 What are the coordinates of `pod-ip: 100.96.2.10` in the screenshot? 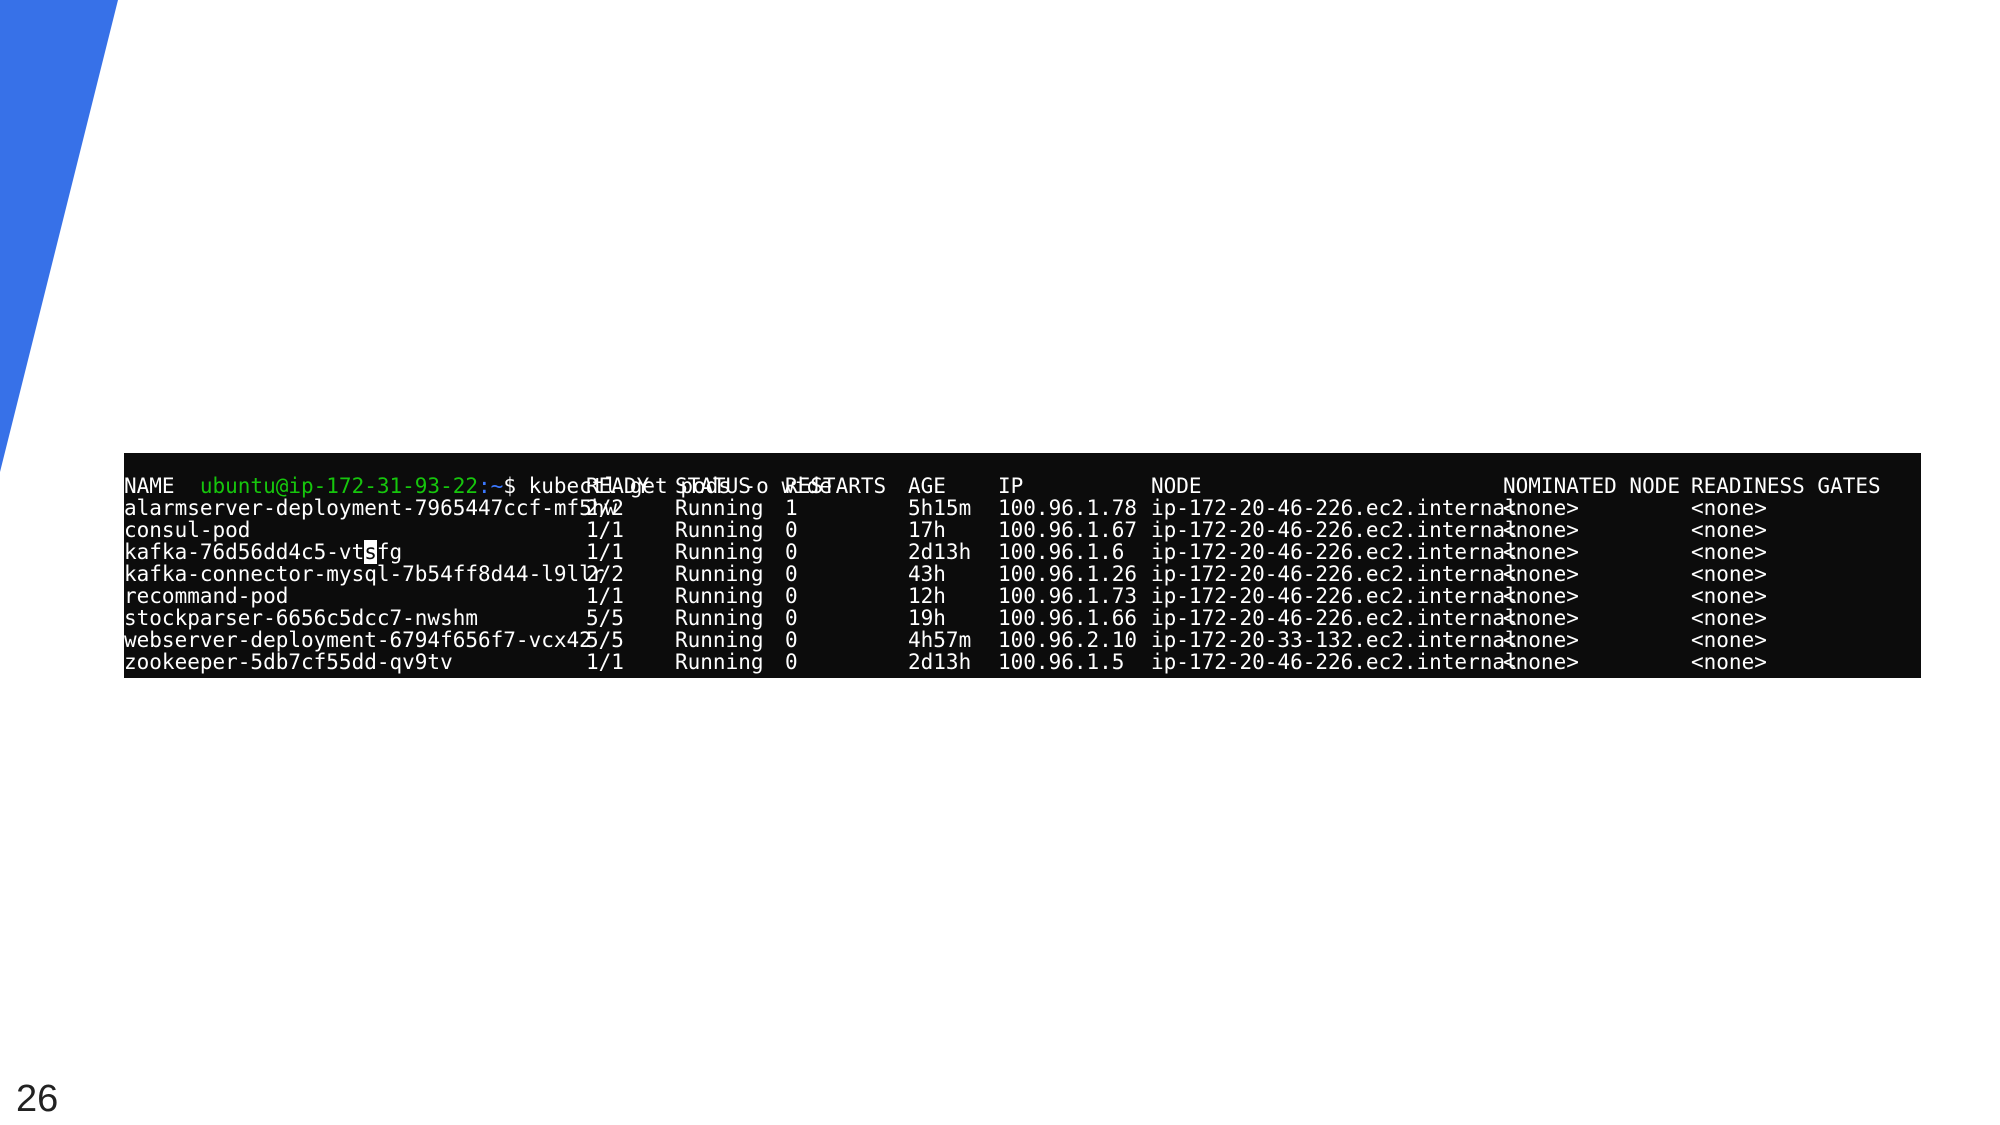 It's located at (1068, 640).